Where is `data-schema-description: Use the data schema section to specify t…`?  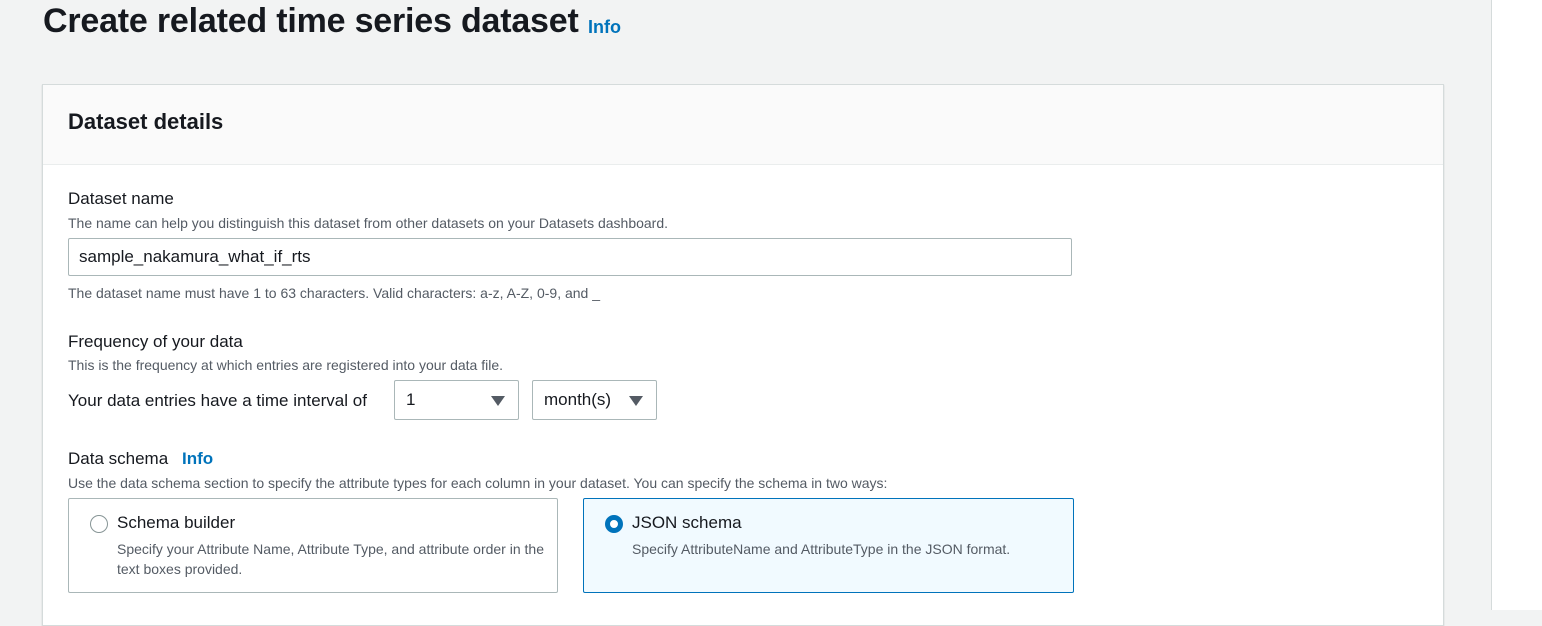 data-schema-description: Use the data schema section to specify t… is located at coordinates (478, 483).